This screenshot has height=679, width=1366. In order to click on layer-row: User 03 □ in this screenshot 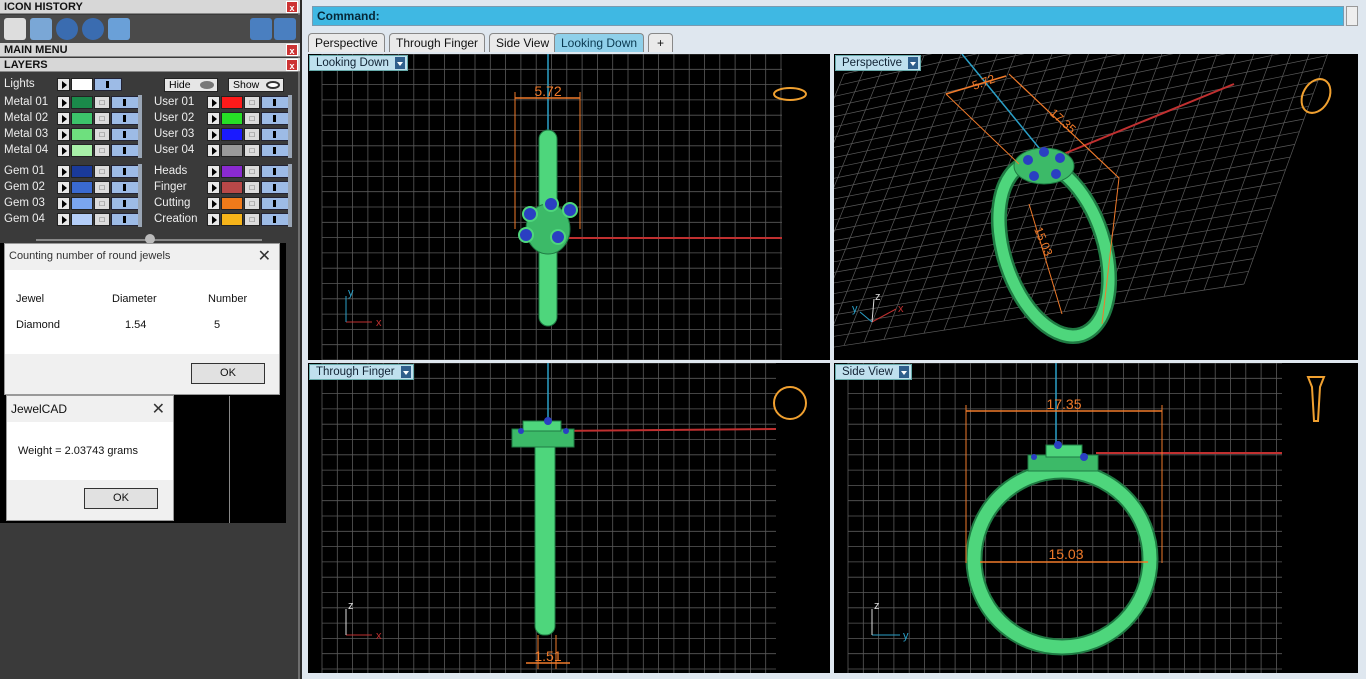, I will do `click(222, 134)`.